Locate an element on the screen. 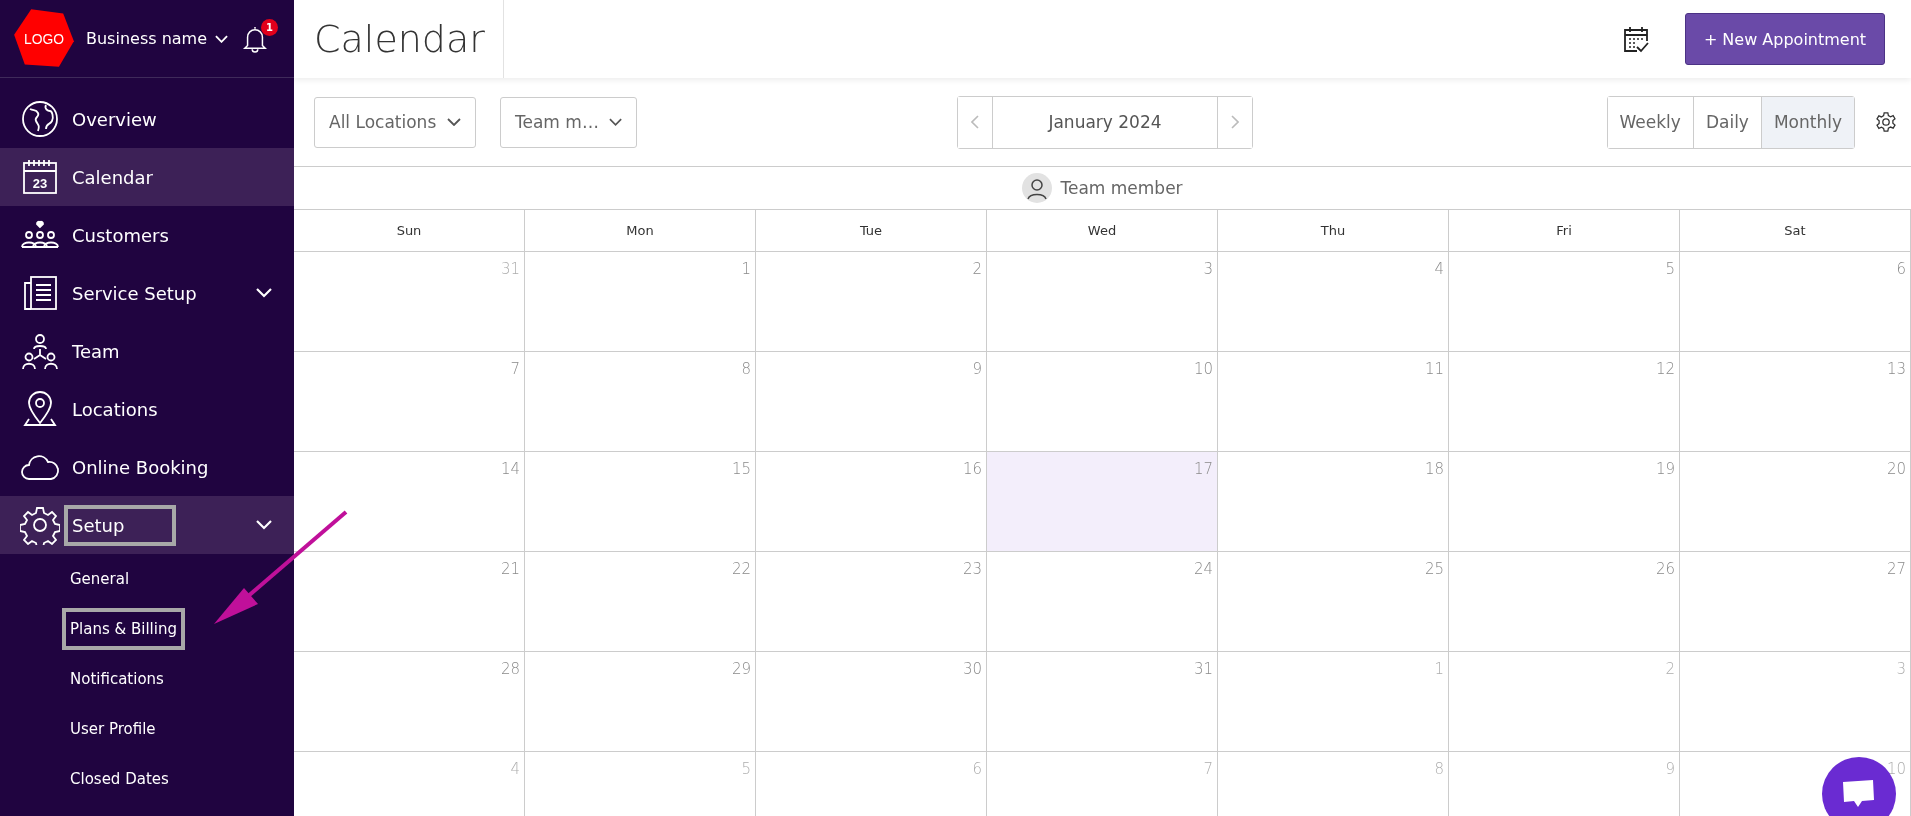 This screenshot has width=1911, height=816. sidebar-item: Service Setup is located at coordinates (147, 293).